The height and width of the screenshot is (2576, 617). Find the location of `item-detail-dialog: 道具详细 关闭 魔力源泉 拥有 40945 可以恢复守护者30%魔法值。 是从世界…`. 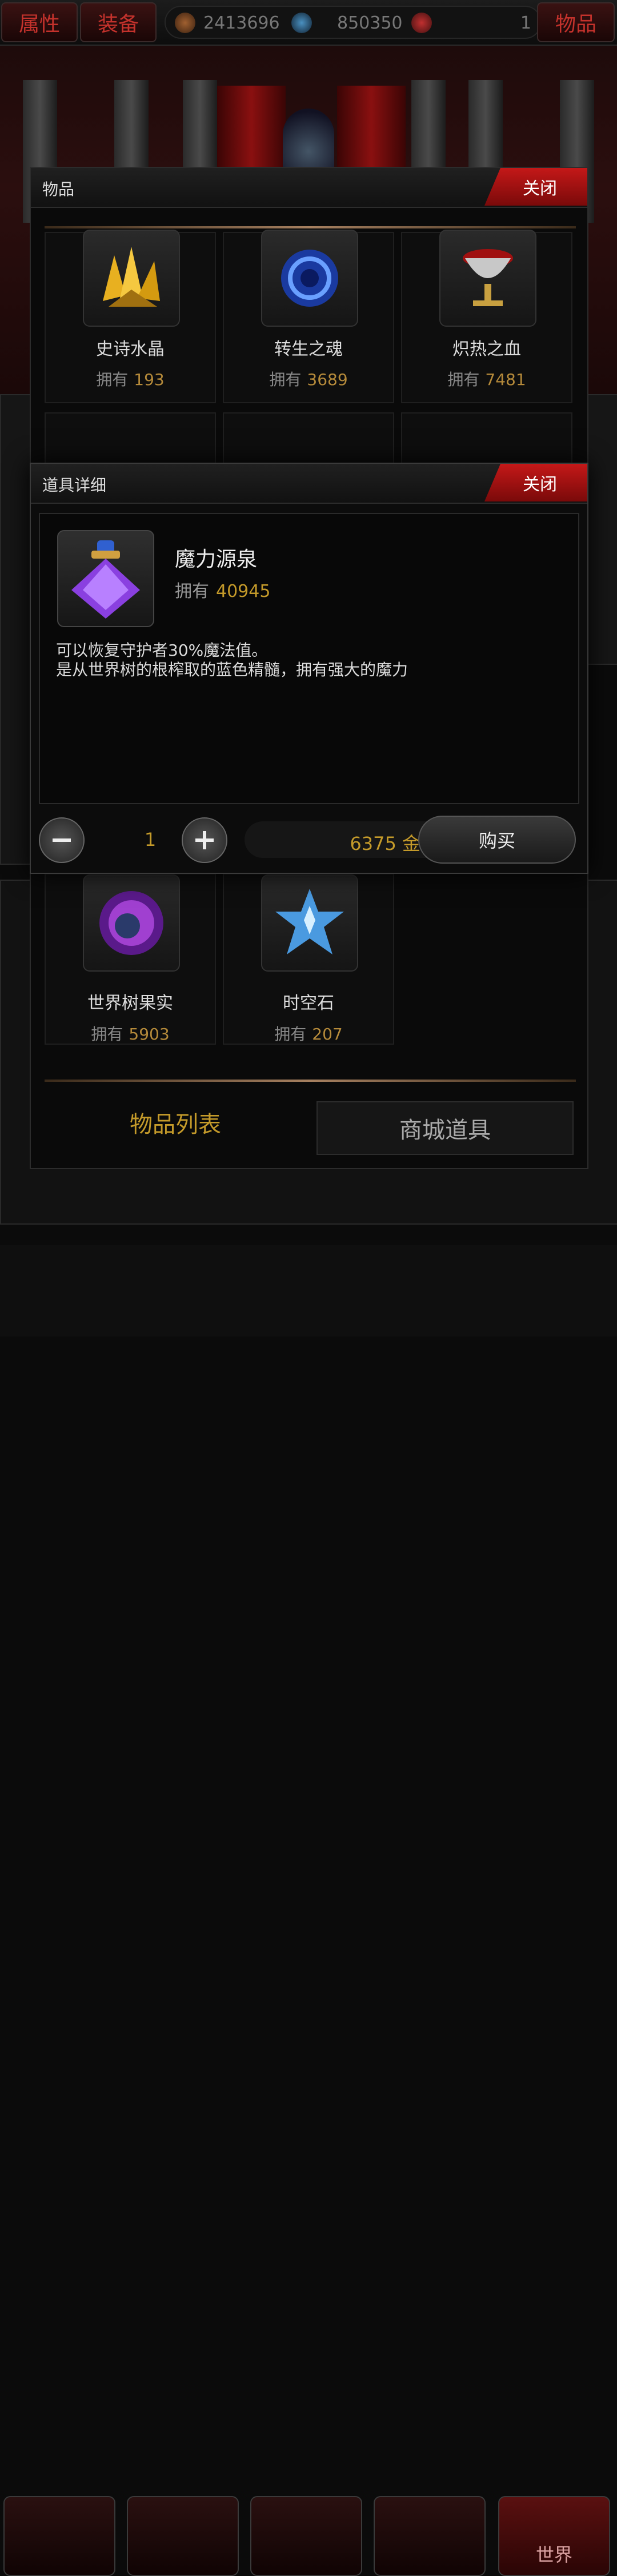

item-detail-dialog: 道具详细 关闭 魔力源泉 拥有 40945 可以恢复守护者30%魔法值。 是从世界… is located at coordinates (309, 668).